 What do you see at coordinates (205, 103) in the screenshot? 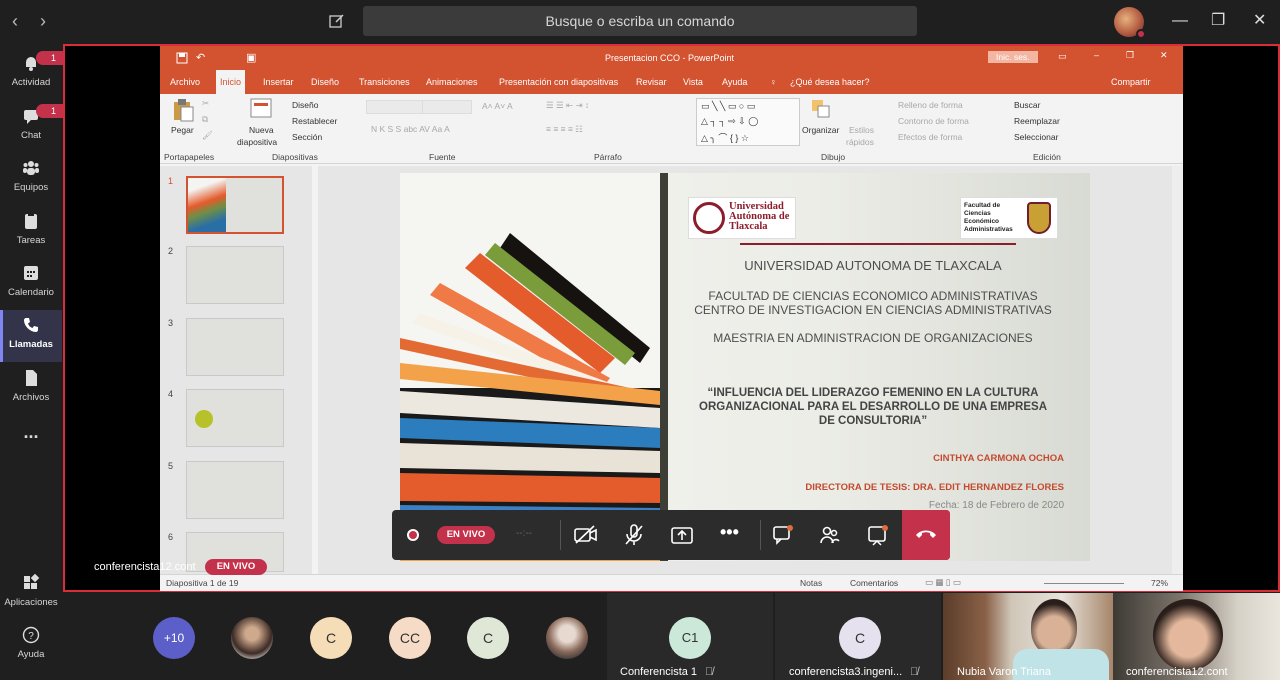
I see `cut-icon: ✂` at bounding box center [205, 103].